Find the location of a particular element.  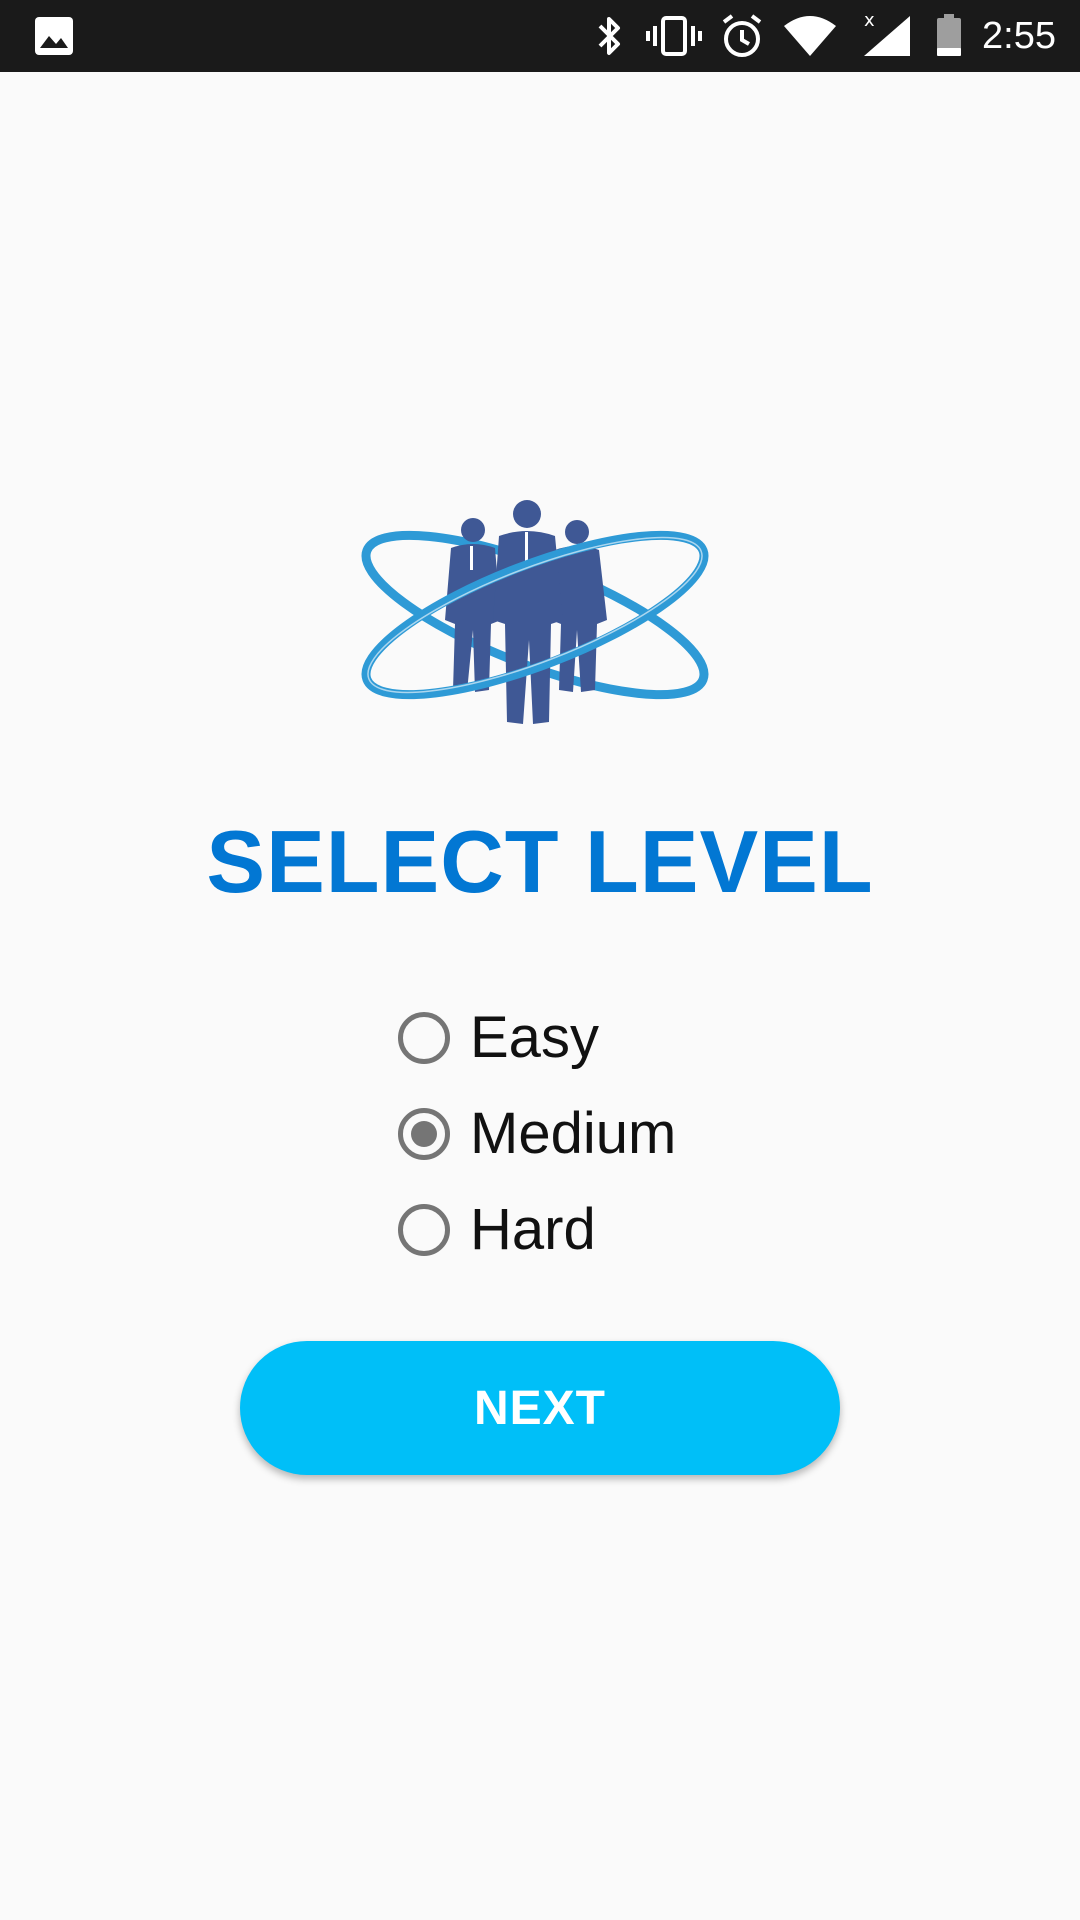

level-option-label: Medium is located at coordinates (573, 1133).